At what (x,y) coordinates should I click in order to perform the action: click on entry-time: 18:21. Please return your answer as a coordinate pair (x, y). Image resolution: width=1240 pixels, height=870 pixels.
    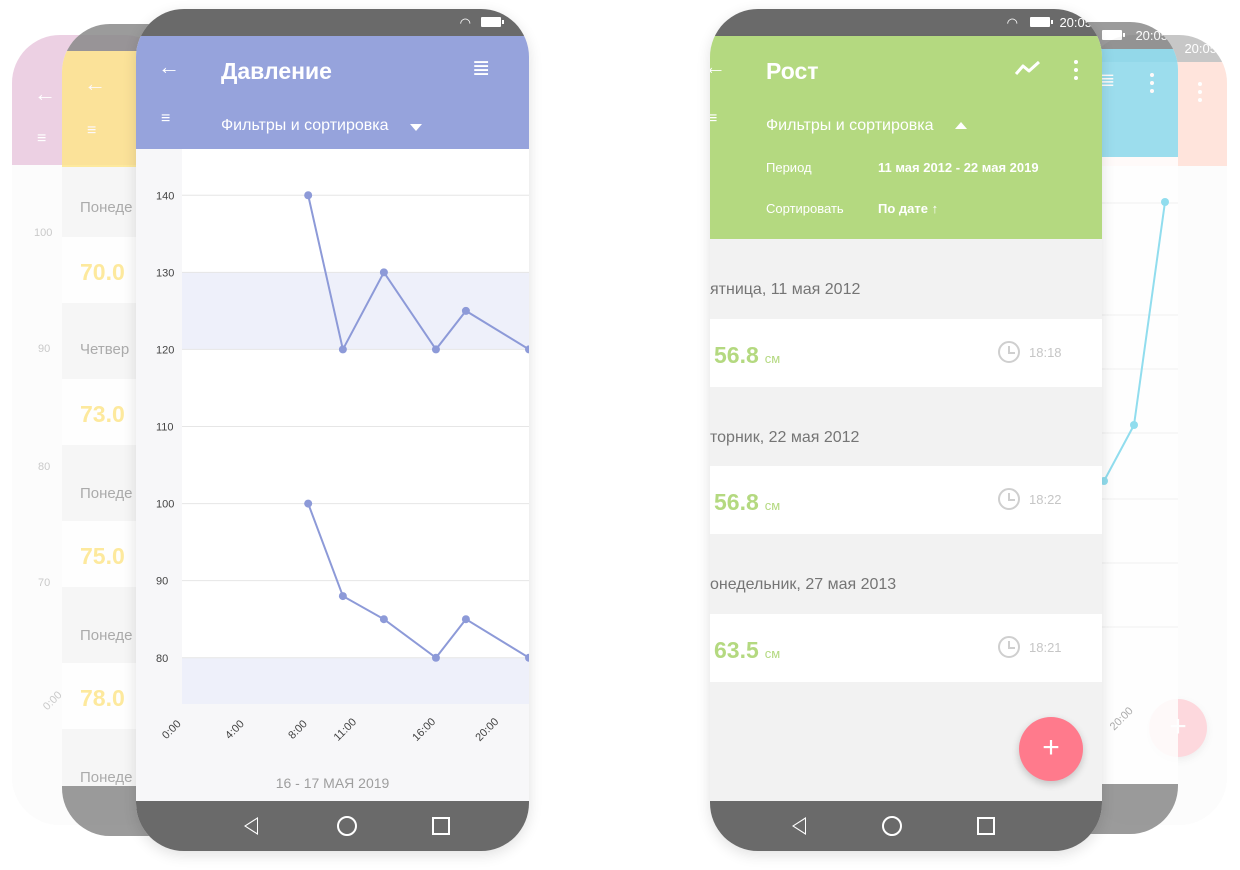
    Looking at the image, I should click on (1045, 647).